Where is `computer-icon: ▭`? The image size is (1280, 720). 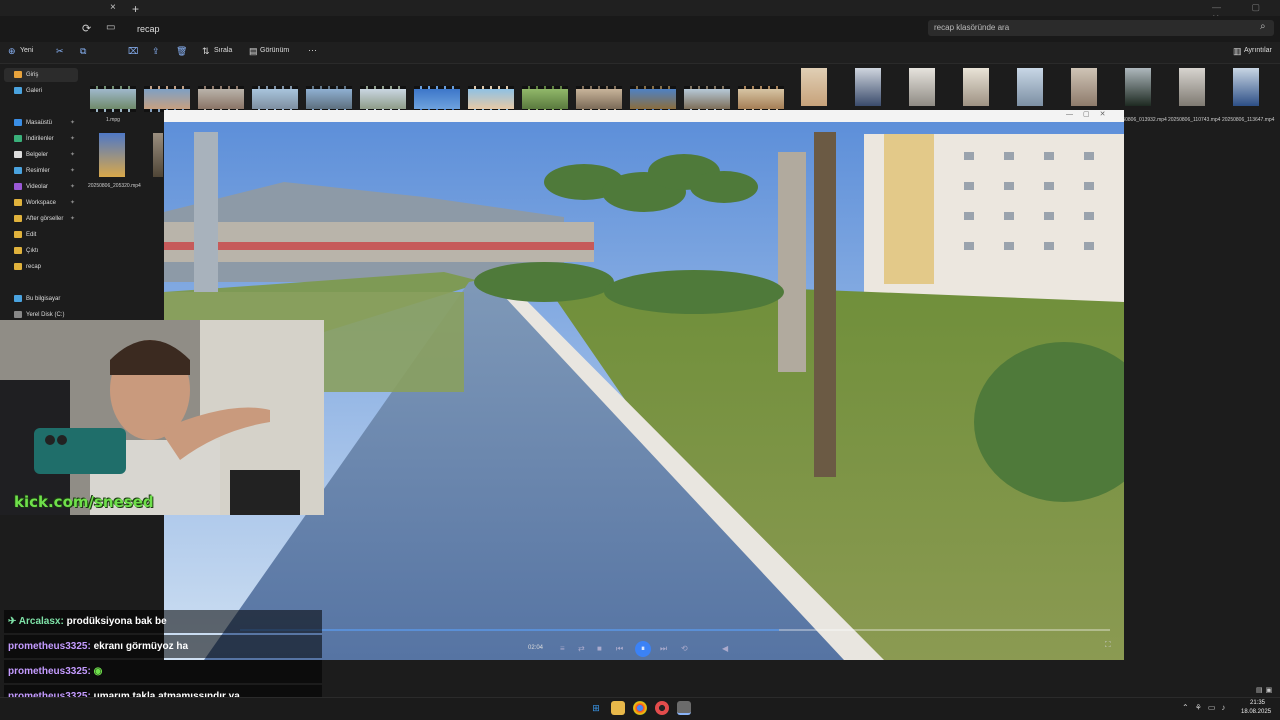
computer-icon: ▭ is located at coordinates (110, 27).